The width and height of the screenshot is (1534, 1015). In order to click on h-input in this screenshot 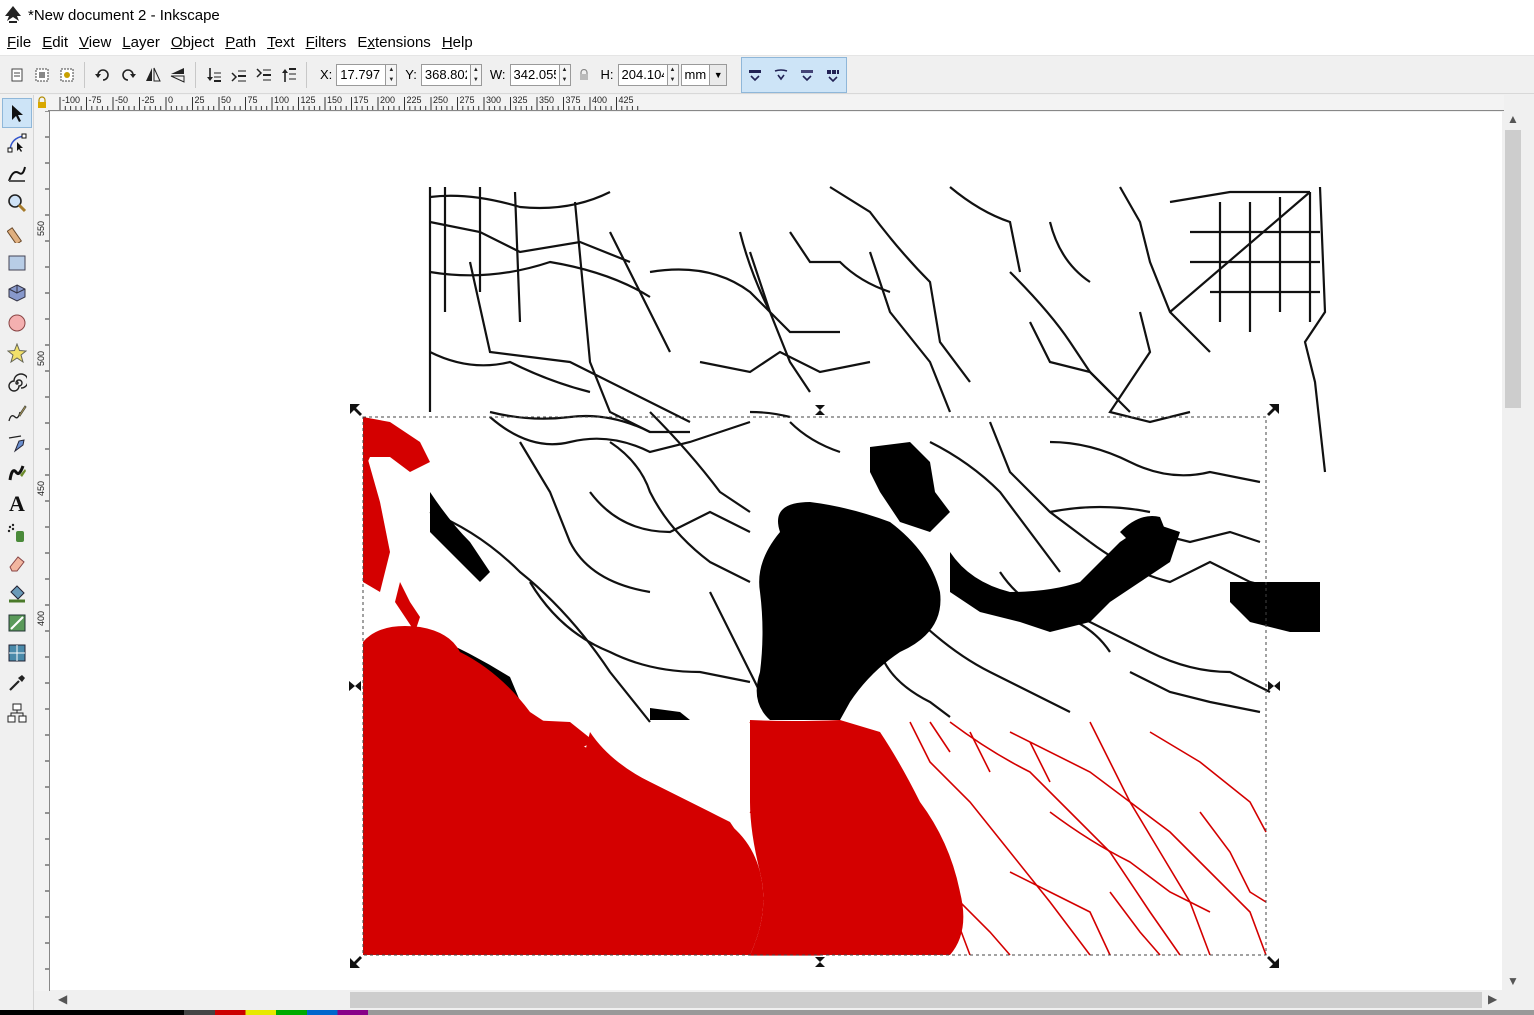, I will do `click(642, 74)`.